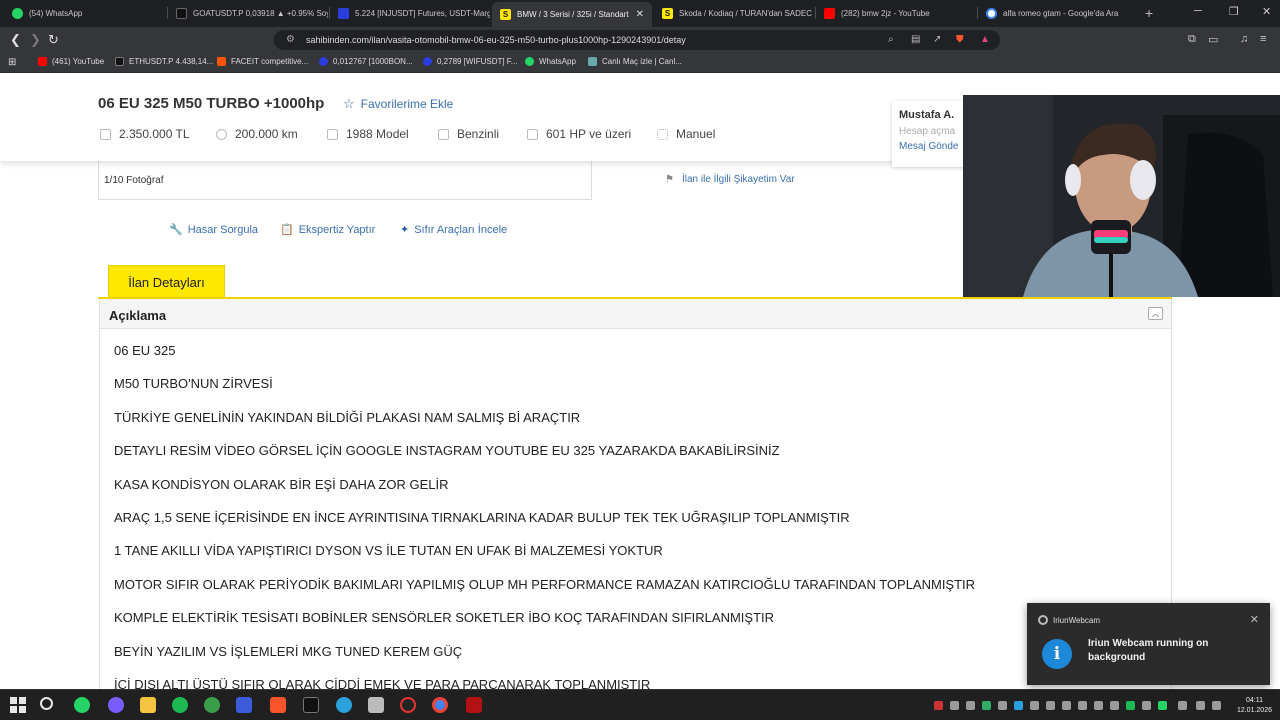  What do you see at coordinates (257, 134) in the screenshot?
I see `spec-km: 200.000 km` at bounding box center [257, 134].